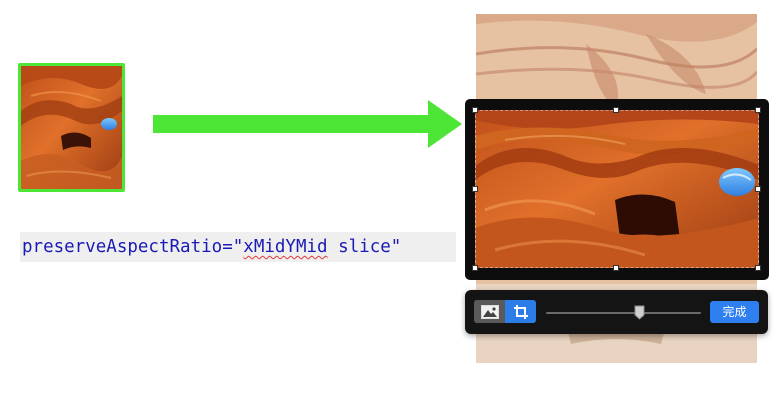 Image resolution: width=779 pixels, height=400 pixels. Describe the element at coordinates (475, 110) in the screenshot. I see `crop-handle-top-left` at that location.